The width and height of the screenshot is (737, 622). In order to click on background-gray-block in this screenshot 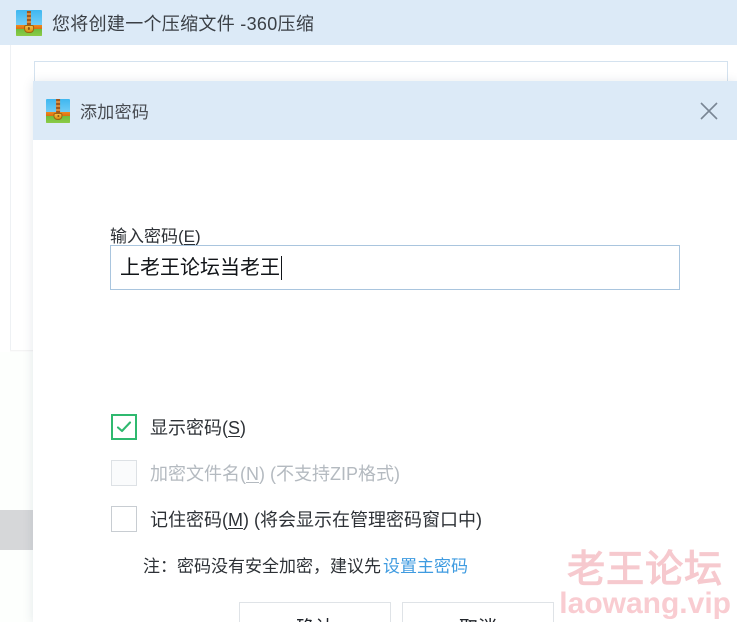, I will do `click(16, 530)`.